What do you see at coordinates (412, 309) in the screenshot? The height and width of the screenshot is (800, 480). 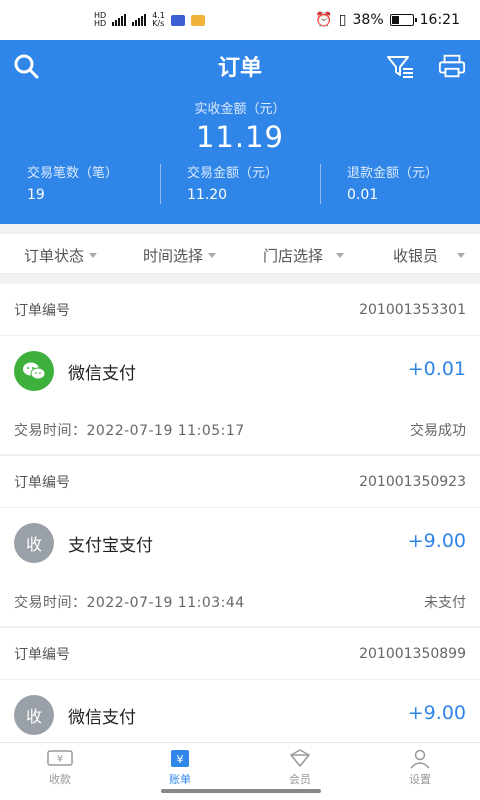 I see `order-number: 201001353301` at bounding box center [412, 309].